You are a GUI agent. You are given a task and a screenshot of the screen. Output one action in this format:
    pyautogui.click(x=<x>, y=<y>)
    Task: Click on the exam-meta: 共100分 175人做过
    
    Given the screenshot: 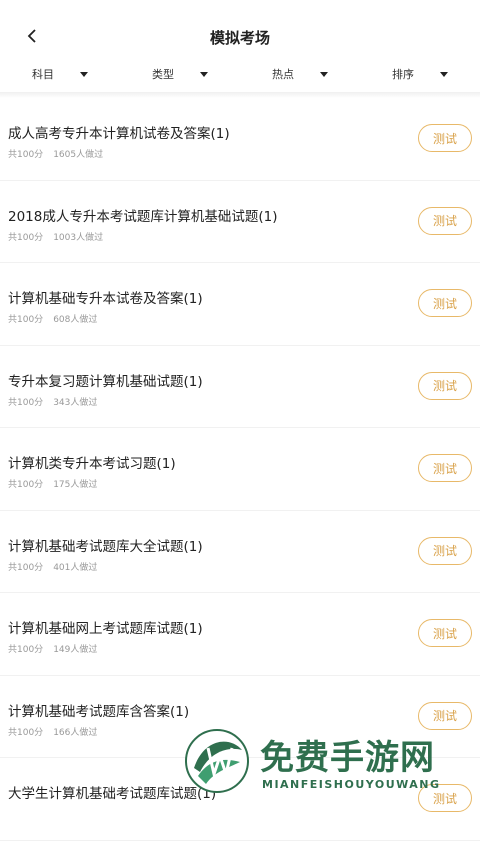 What is the action you would take?
    pyautogui.click(x=52, y=483)
    